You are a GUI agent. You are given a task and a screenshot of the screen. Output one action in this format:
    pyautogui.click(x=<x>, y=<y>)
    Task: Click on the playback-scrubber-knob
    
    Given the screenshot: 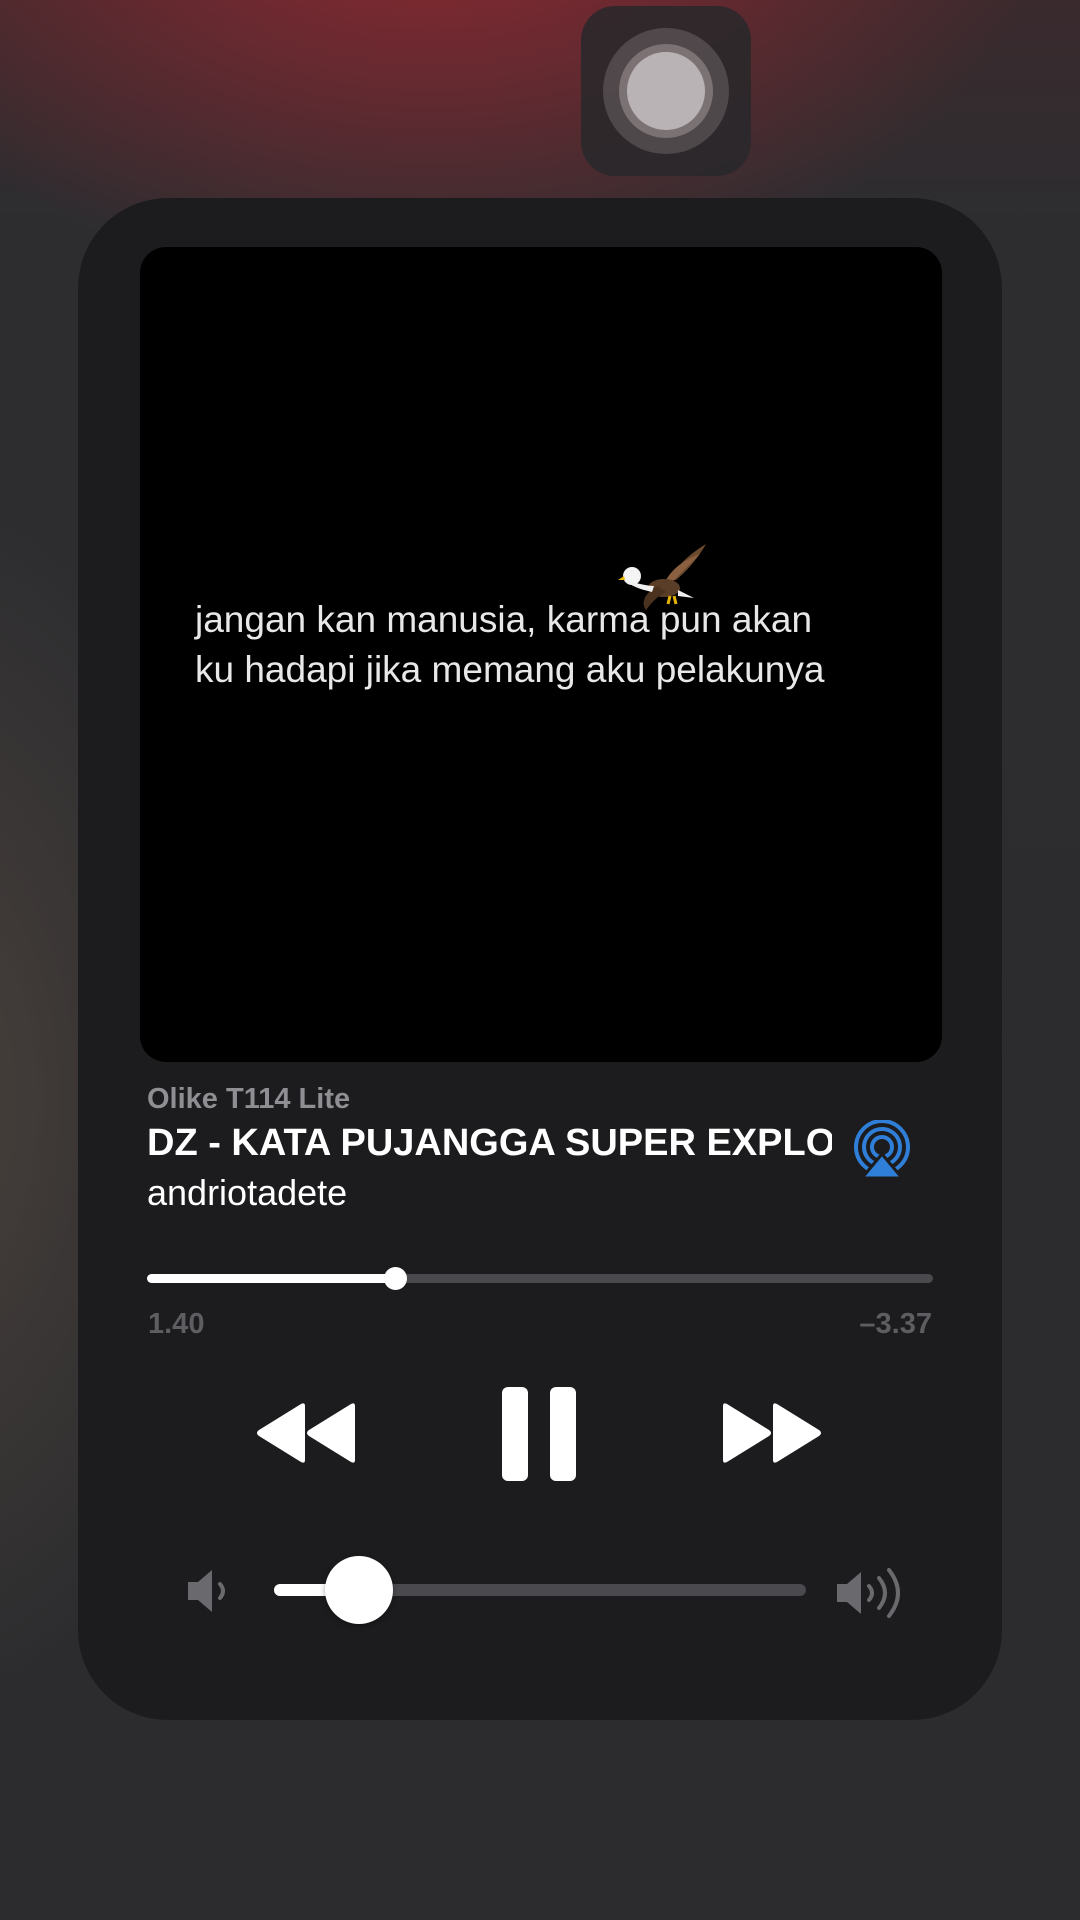 What is the action you would take?
    pyautogui.click(x=395, y=1278)
    